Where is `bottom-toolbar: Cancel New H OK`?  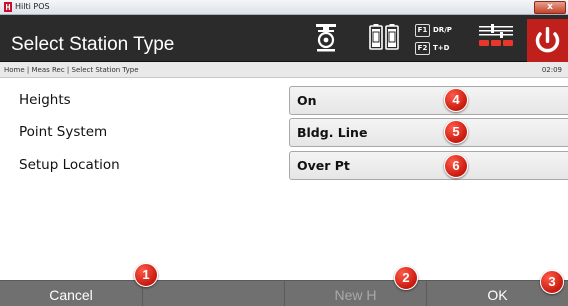 bottom-toolbar: Cancel New H OK is located at coordinates (284, 293).